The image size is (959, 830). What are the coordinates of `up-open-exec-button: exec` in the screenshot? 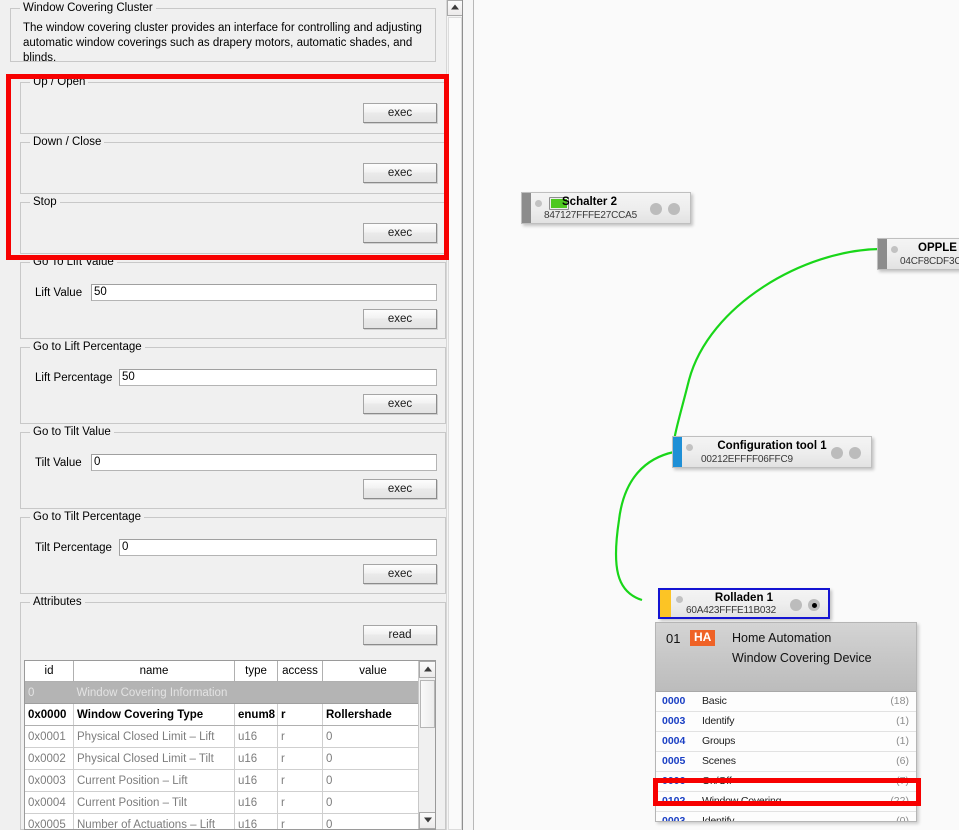 It's located at (400, 113).